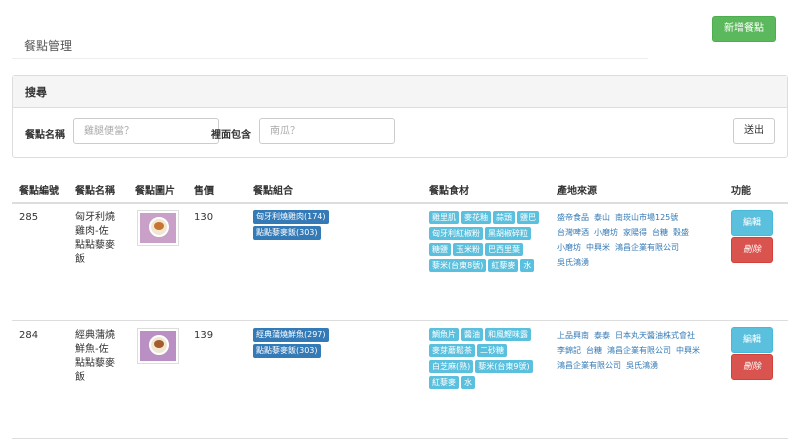  What do you see at coordinates (635, 233) in the screenshot?
I see `origin-link: 家陽得` at bounding box center [635, 233].